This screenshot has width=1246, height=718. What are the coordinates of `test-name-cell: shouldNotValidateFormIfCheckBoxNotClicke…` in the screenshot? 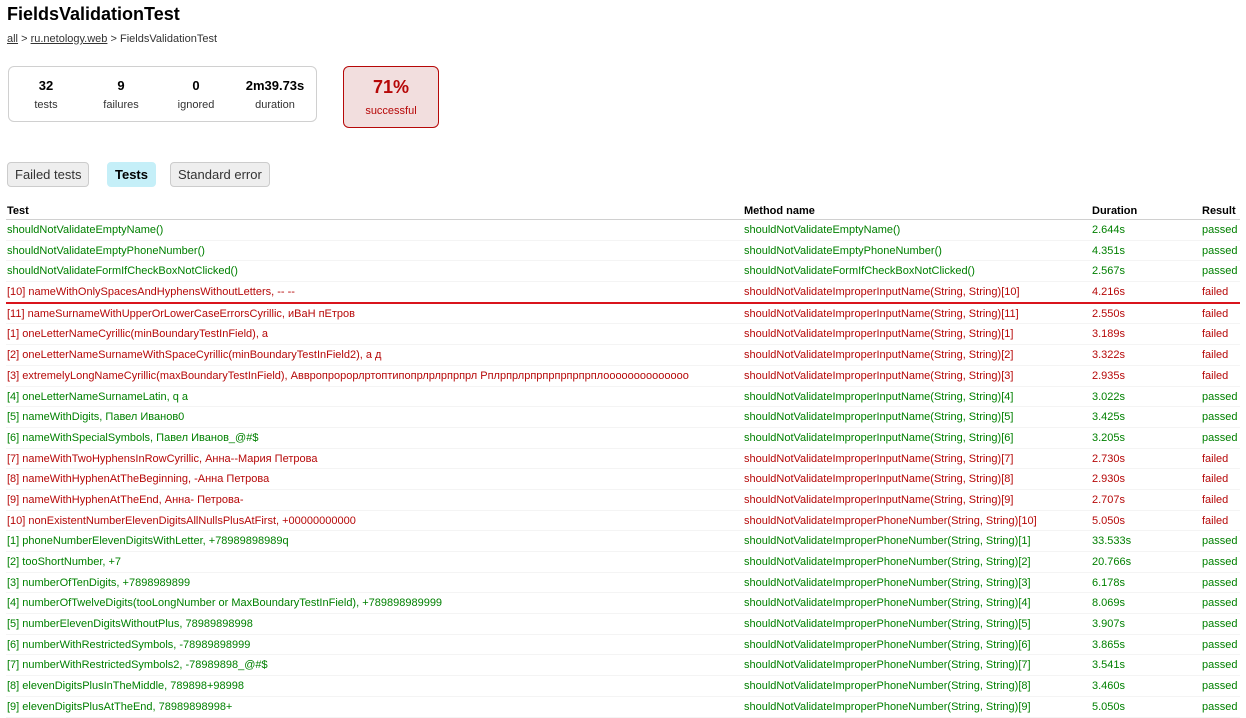 It's located at (122, 271).